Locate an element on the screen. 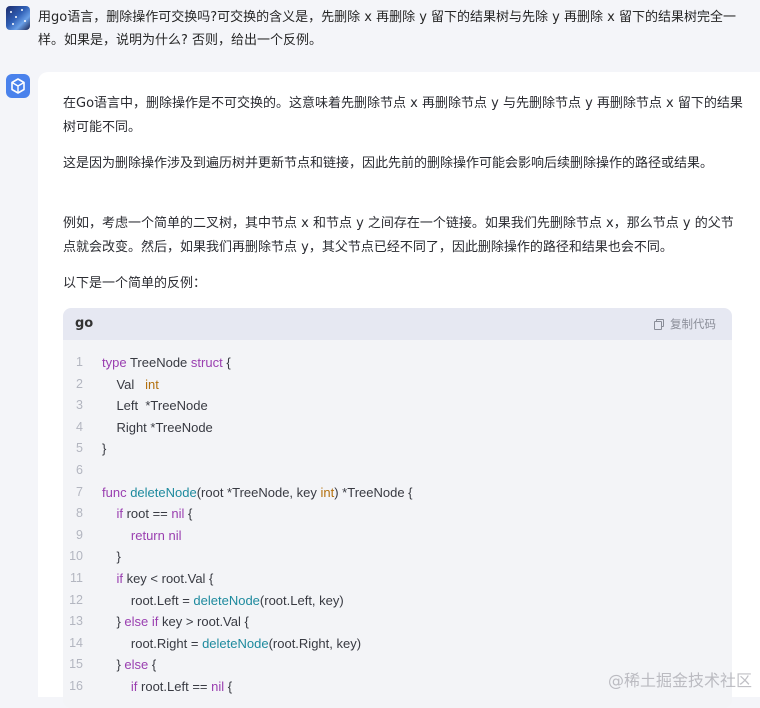 This screenshot has height=708, width=760. code-line-text: if root == nil { is located at coordinates (154, 514).